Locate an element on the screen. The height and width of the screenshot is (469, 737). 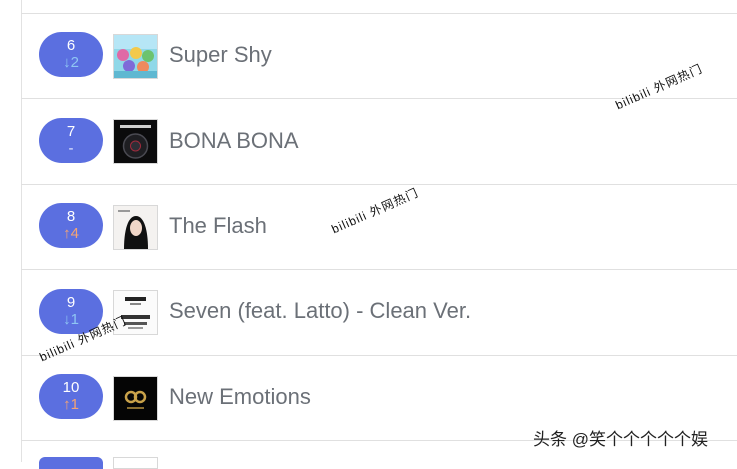
rank-badge: 7 - is located at coordinates (71, 140).